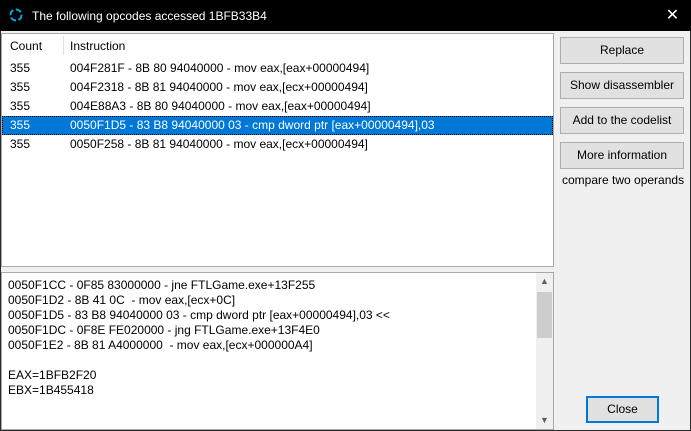 The height and width of the screenshot is (431, 691). Describe the element at coordinates (623, 180) in the screenshot. I see `instruction-hint: compare two operands` at that location.